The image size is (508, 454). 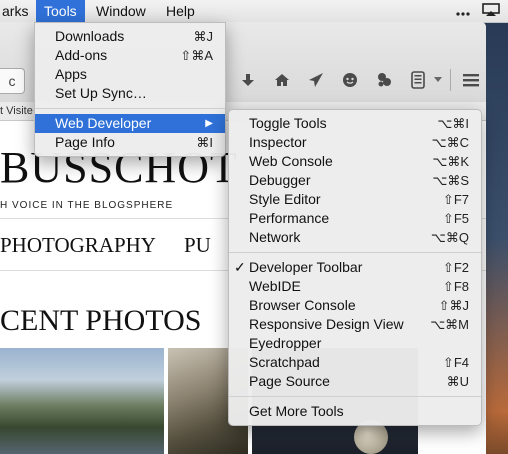 What do you see at coordinates (355, 411) in the screenshot?
I see `menu-item-get-more-tools: Get More Tools` at bounding box center [355, 411].